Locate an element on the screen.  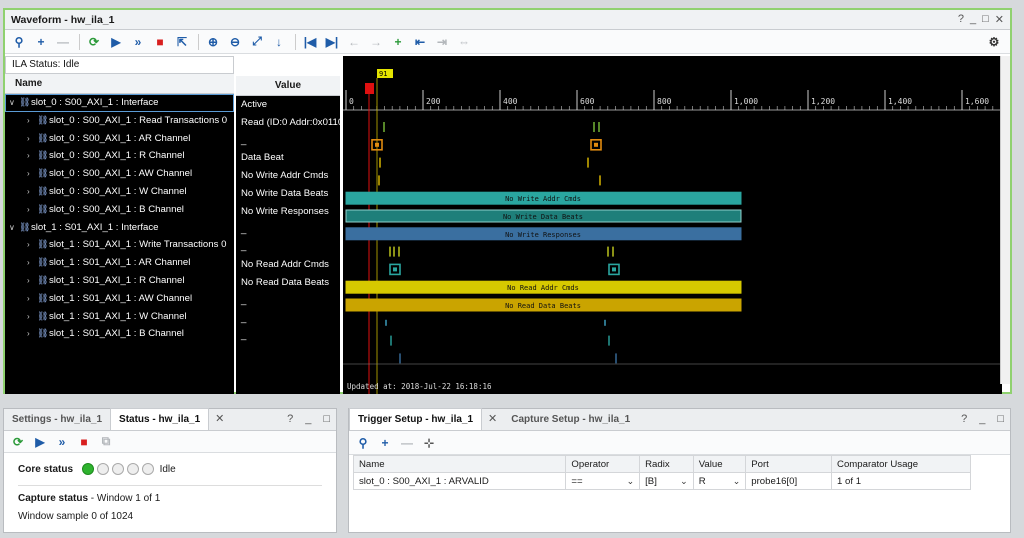
column-header: Operator is located at coordinates (603, 464).